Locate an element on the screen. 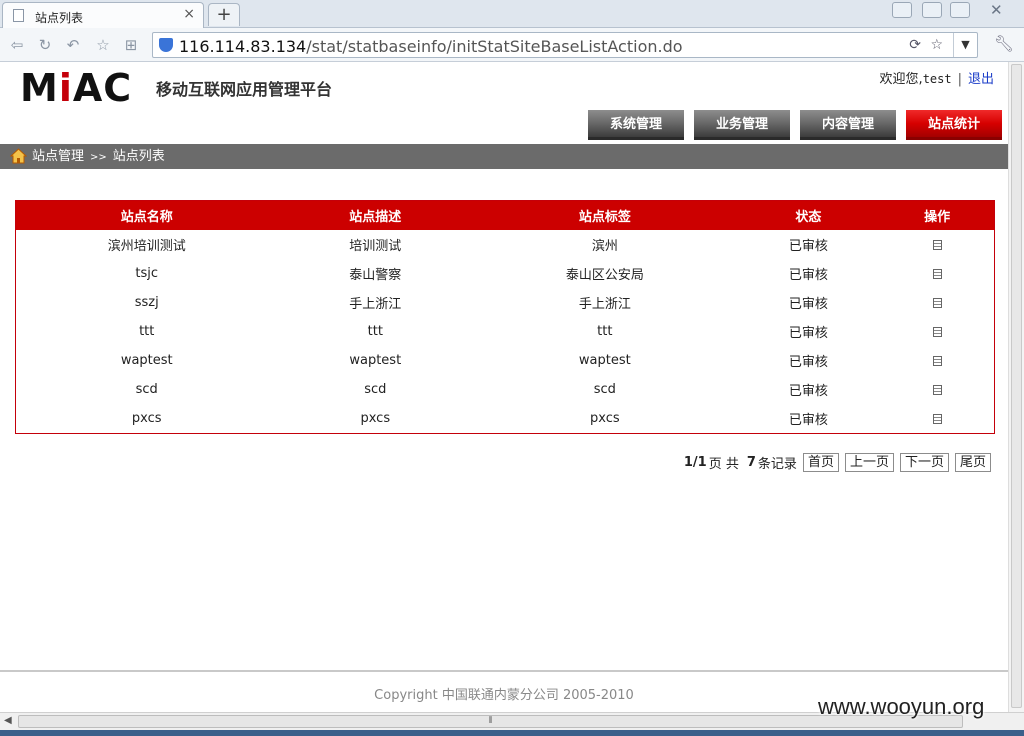 The width and height of the screenshot is (1024, 736). cell-site-tag: 泰山区公安局 is located at coordinates (604, 275).